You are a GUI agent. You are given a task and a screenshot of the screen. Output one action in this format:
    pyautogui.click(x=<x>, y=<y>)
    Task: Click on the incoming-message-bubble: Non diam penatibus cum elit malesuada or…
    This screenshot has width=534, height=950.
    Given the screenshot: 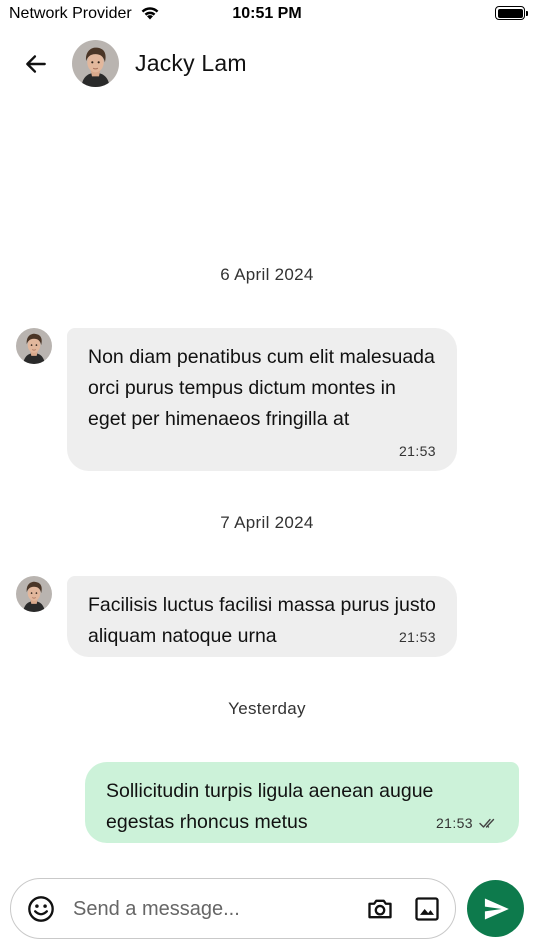 What is the action you would take?
    pyautogui.click(x=262, y=399)
    